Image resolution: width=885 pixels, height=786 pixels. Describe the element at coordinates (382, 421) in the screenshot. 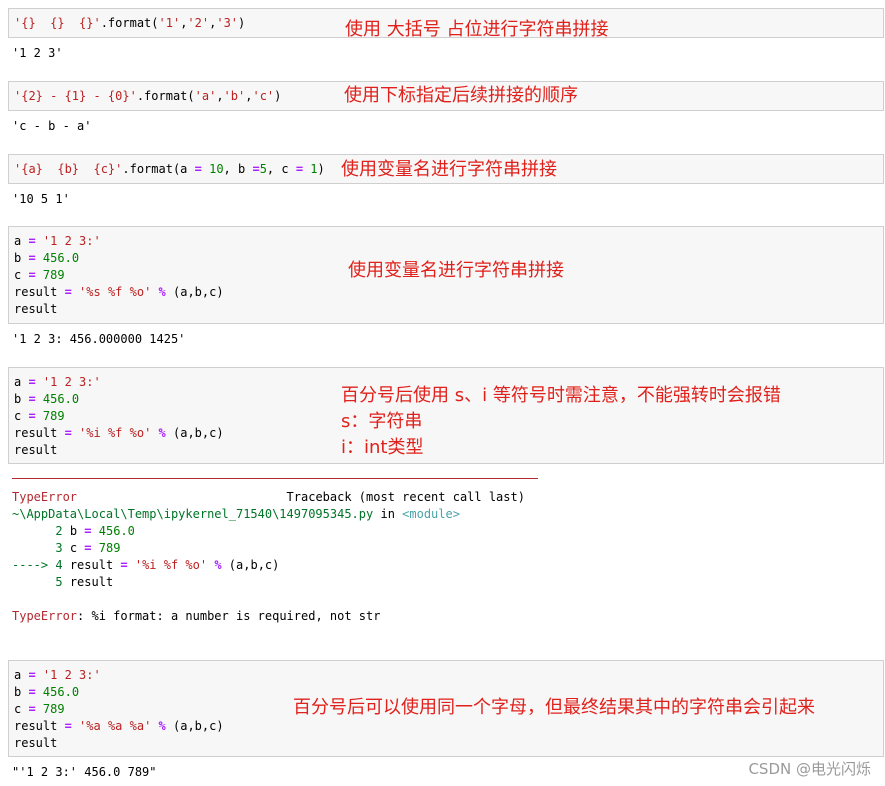

I see `annotation-note: s：字符串` at that location.